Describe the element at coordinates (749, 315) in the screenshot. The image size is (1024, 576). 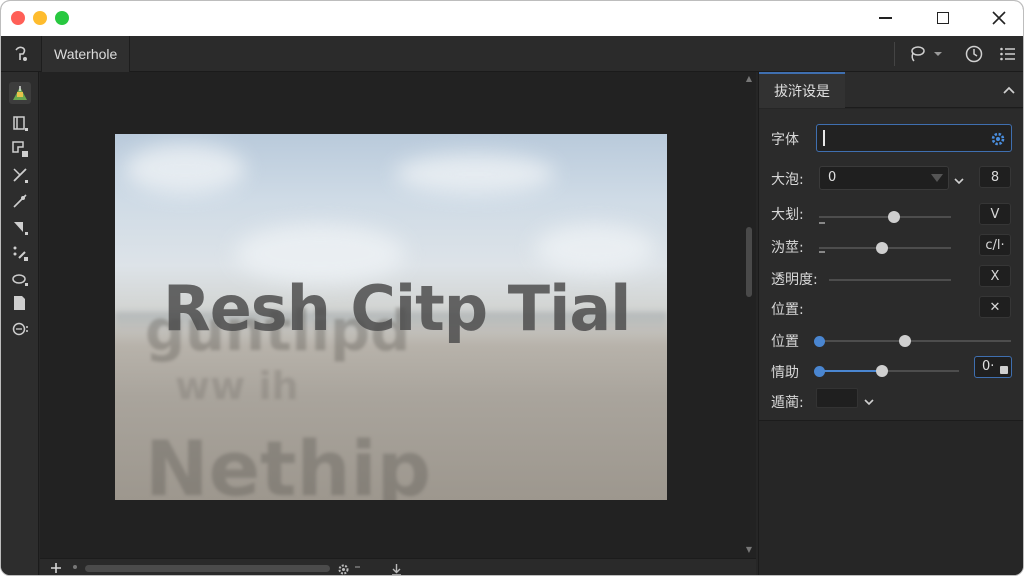
I see `vertical-scrollbar: ▲ ▼` at that location.